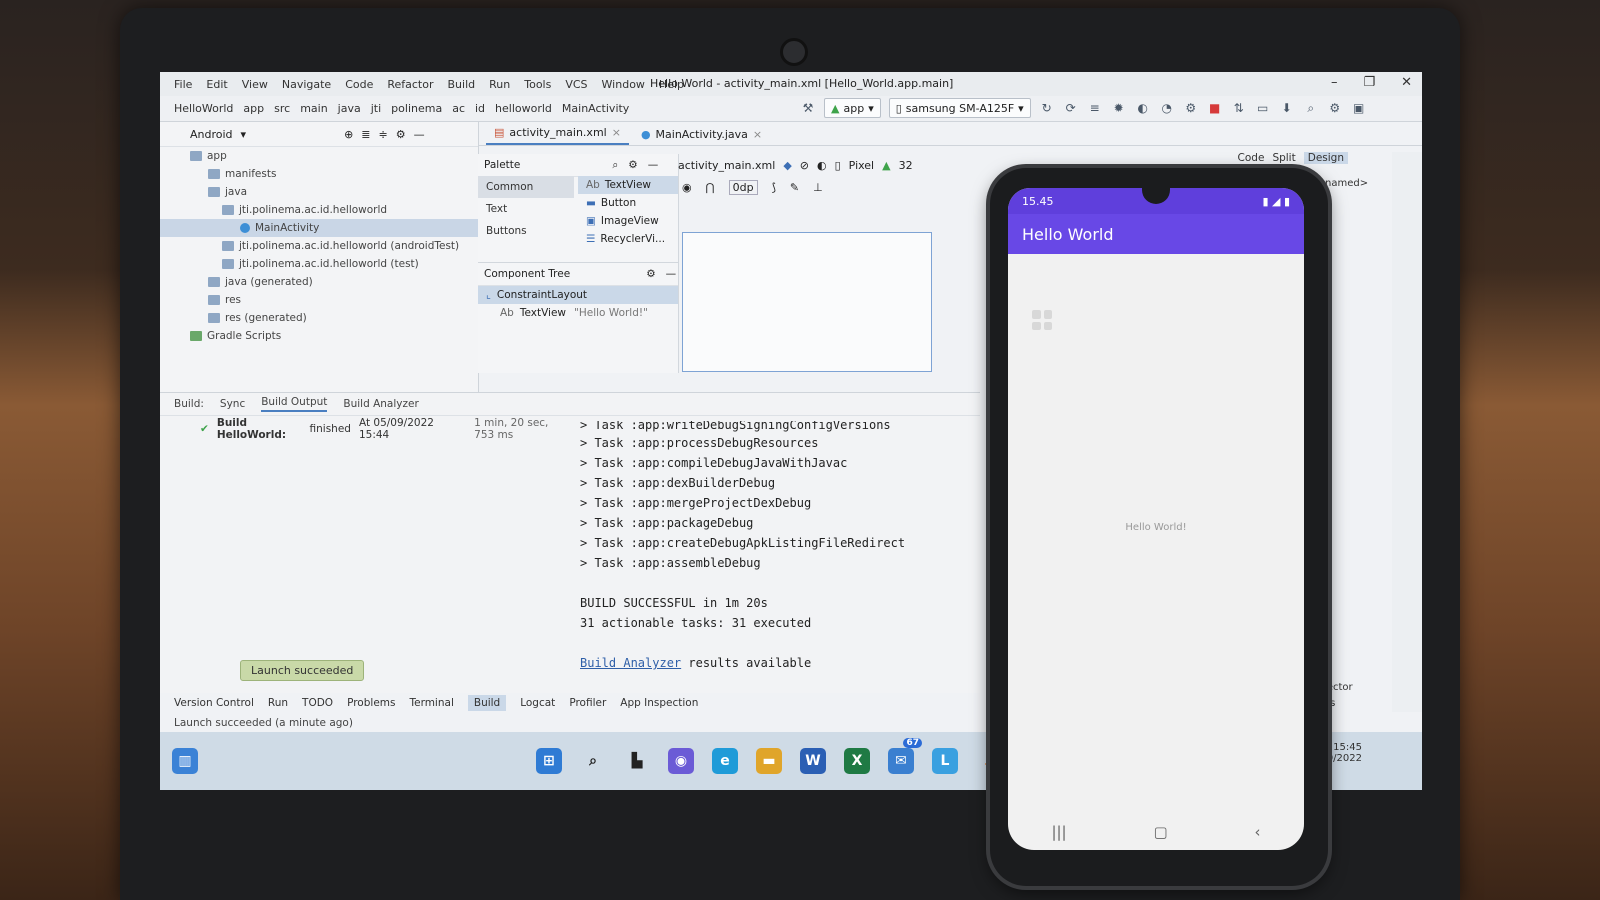  Describe the element at coordinates (1071, 108) in the screenshot. I see `apply-changes-icon: ⟳` at that location.